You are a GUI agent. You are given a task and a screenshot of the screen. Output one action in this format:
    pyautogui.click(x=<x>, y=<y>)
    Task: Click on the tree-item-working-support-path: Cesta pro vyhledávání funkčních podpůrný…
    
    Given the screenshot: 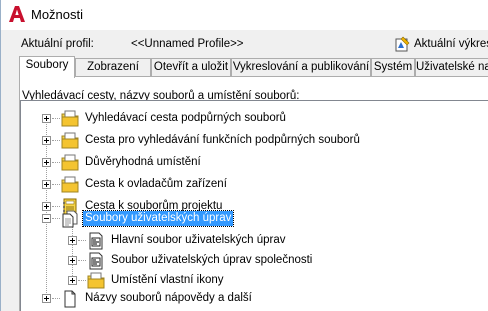 What is the action you would take?
    pyautogui.click(x=251, y=141)
    